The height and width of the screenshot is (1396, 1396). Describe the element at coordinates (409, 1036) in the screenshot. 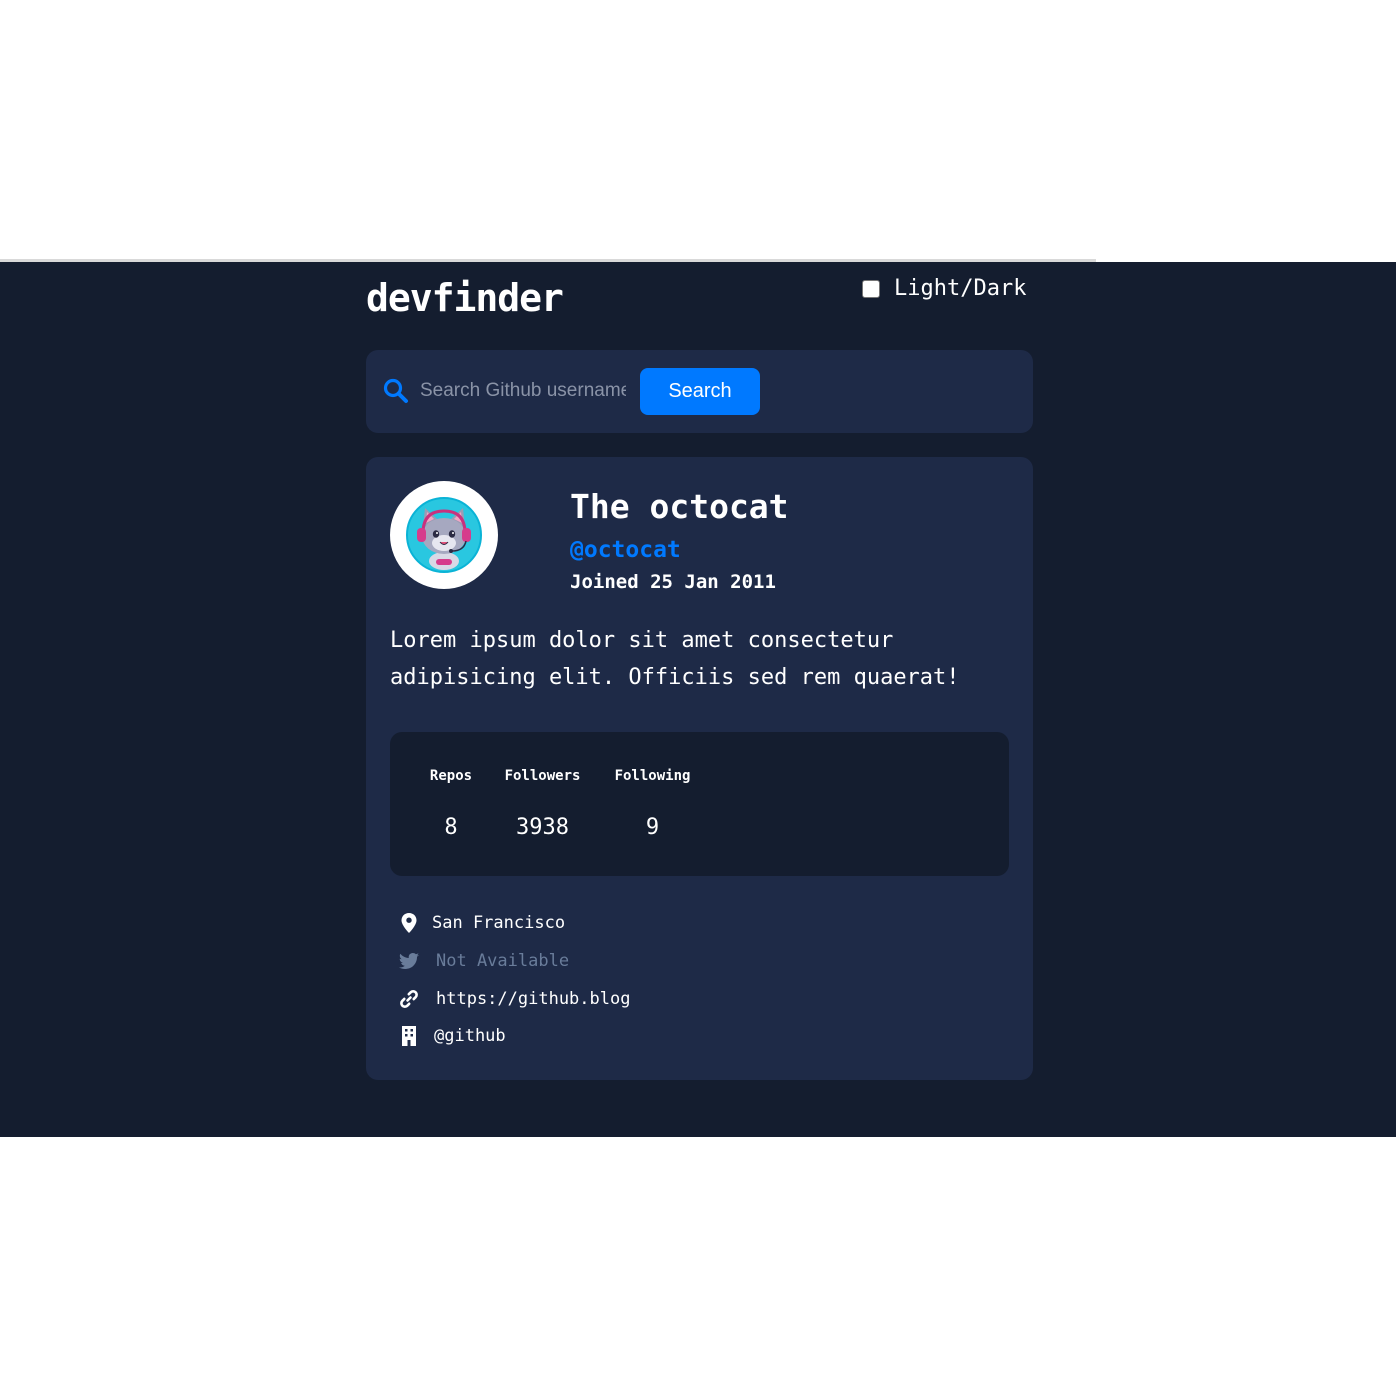

I see `building-icon` at that location.